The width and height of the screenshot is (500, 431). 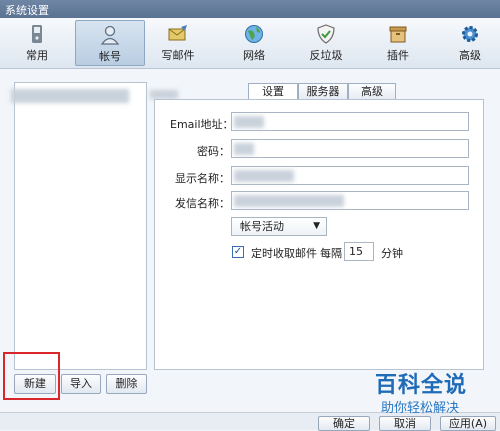 I want to click on password-field, so click(x=350, y=148).